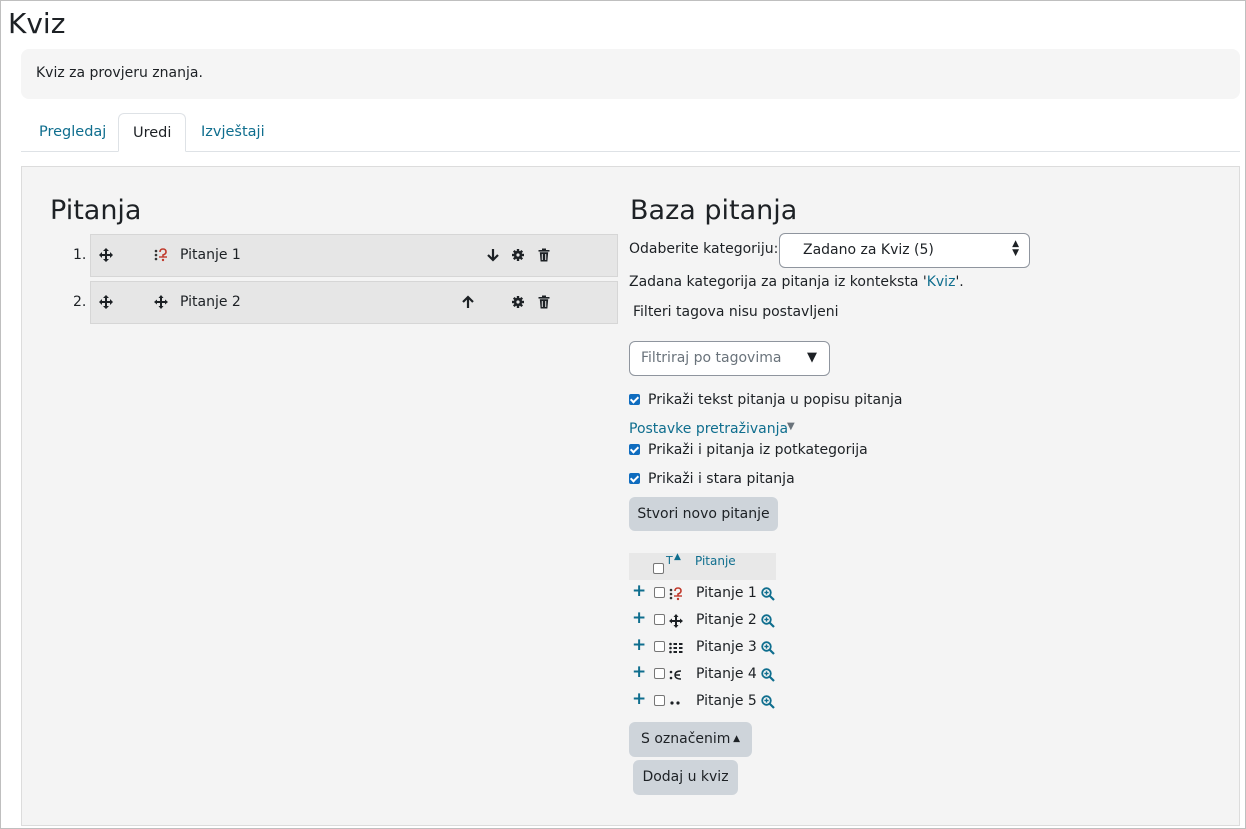  I want to click on bank-table-row: + Pitanje 3, so click(702, 647).